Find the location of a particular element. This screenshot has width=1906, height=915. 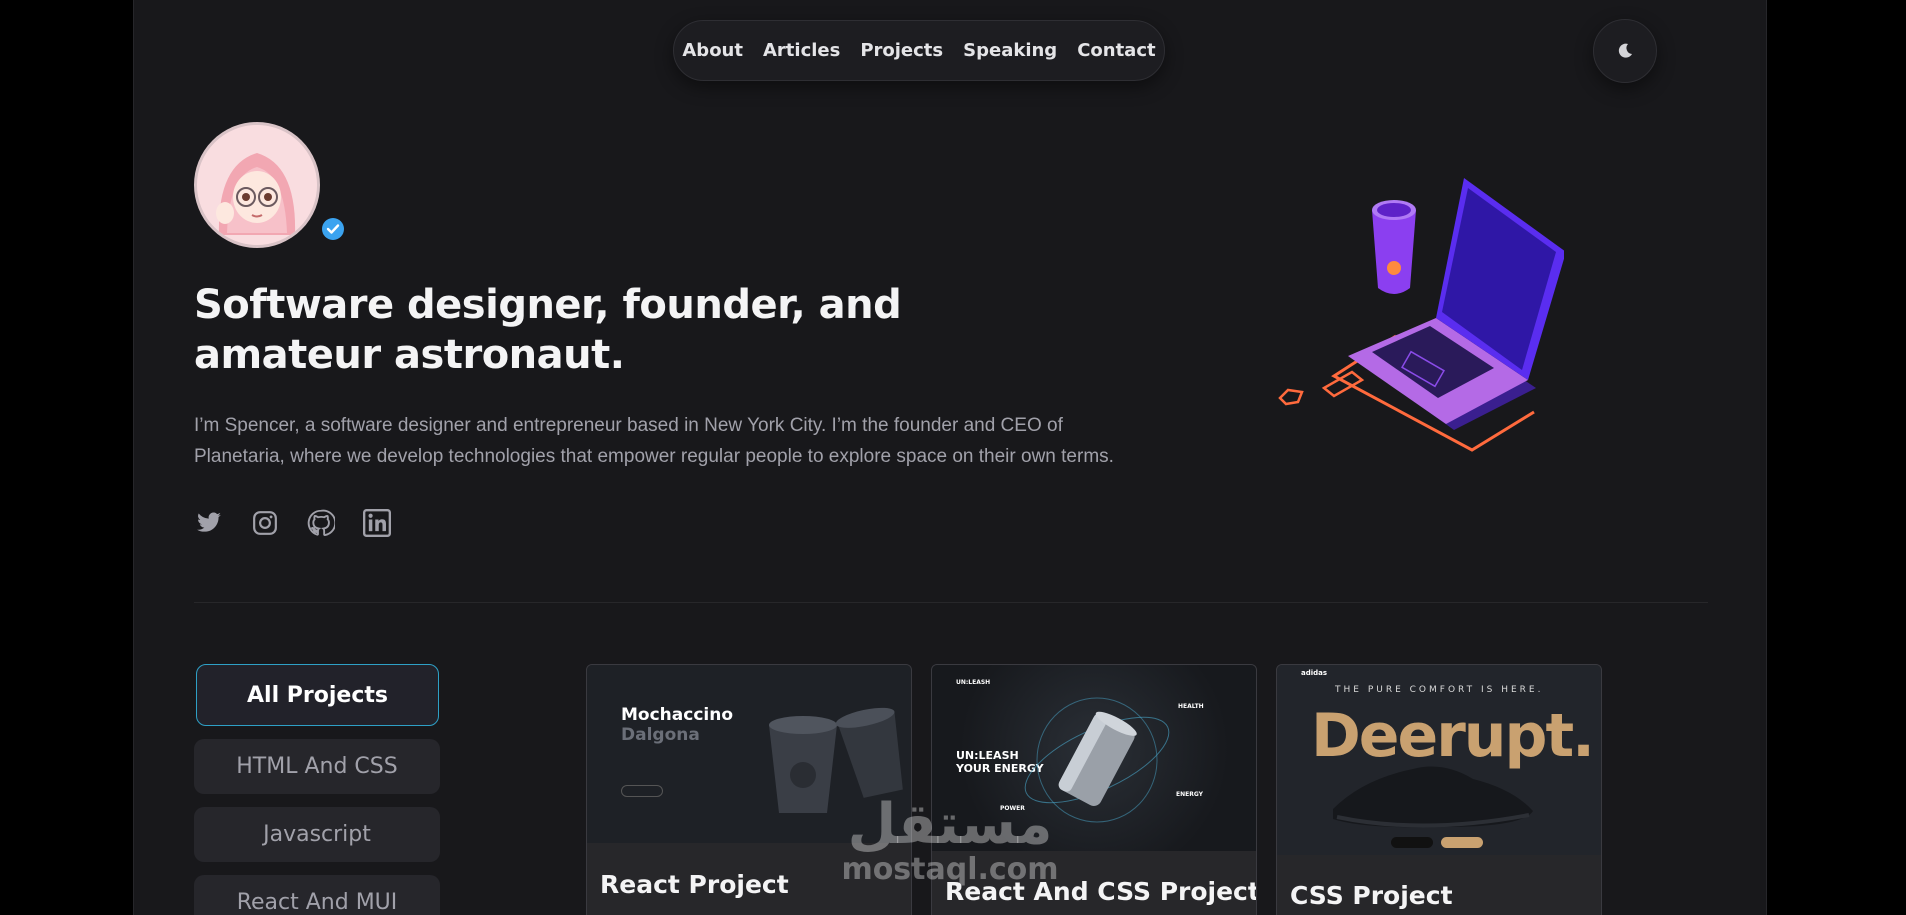

project-title: CSS Project is located at coordinates (1371, 895).